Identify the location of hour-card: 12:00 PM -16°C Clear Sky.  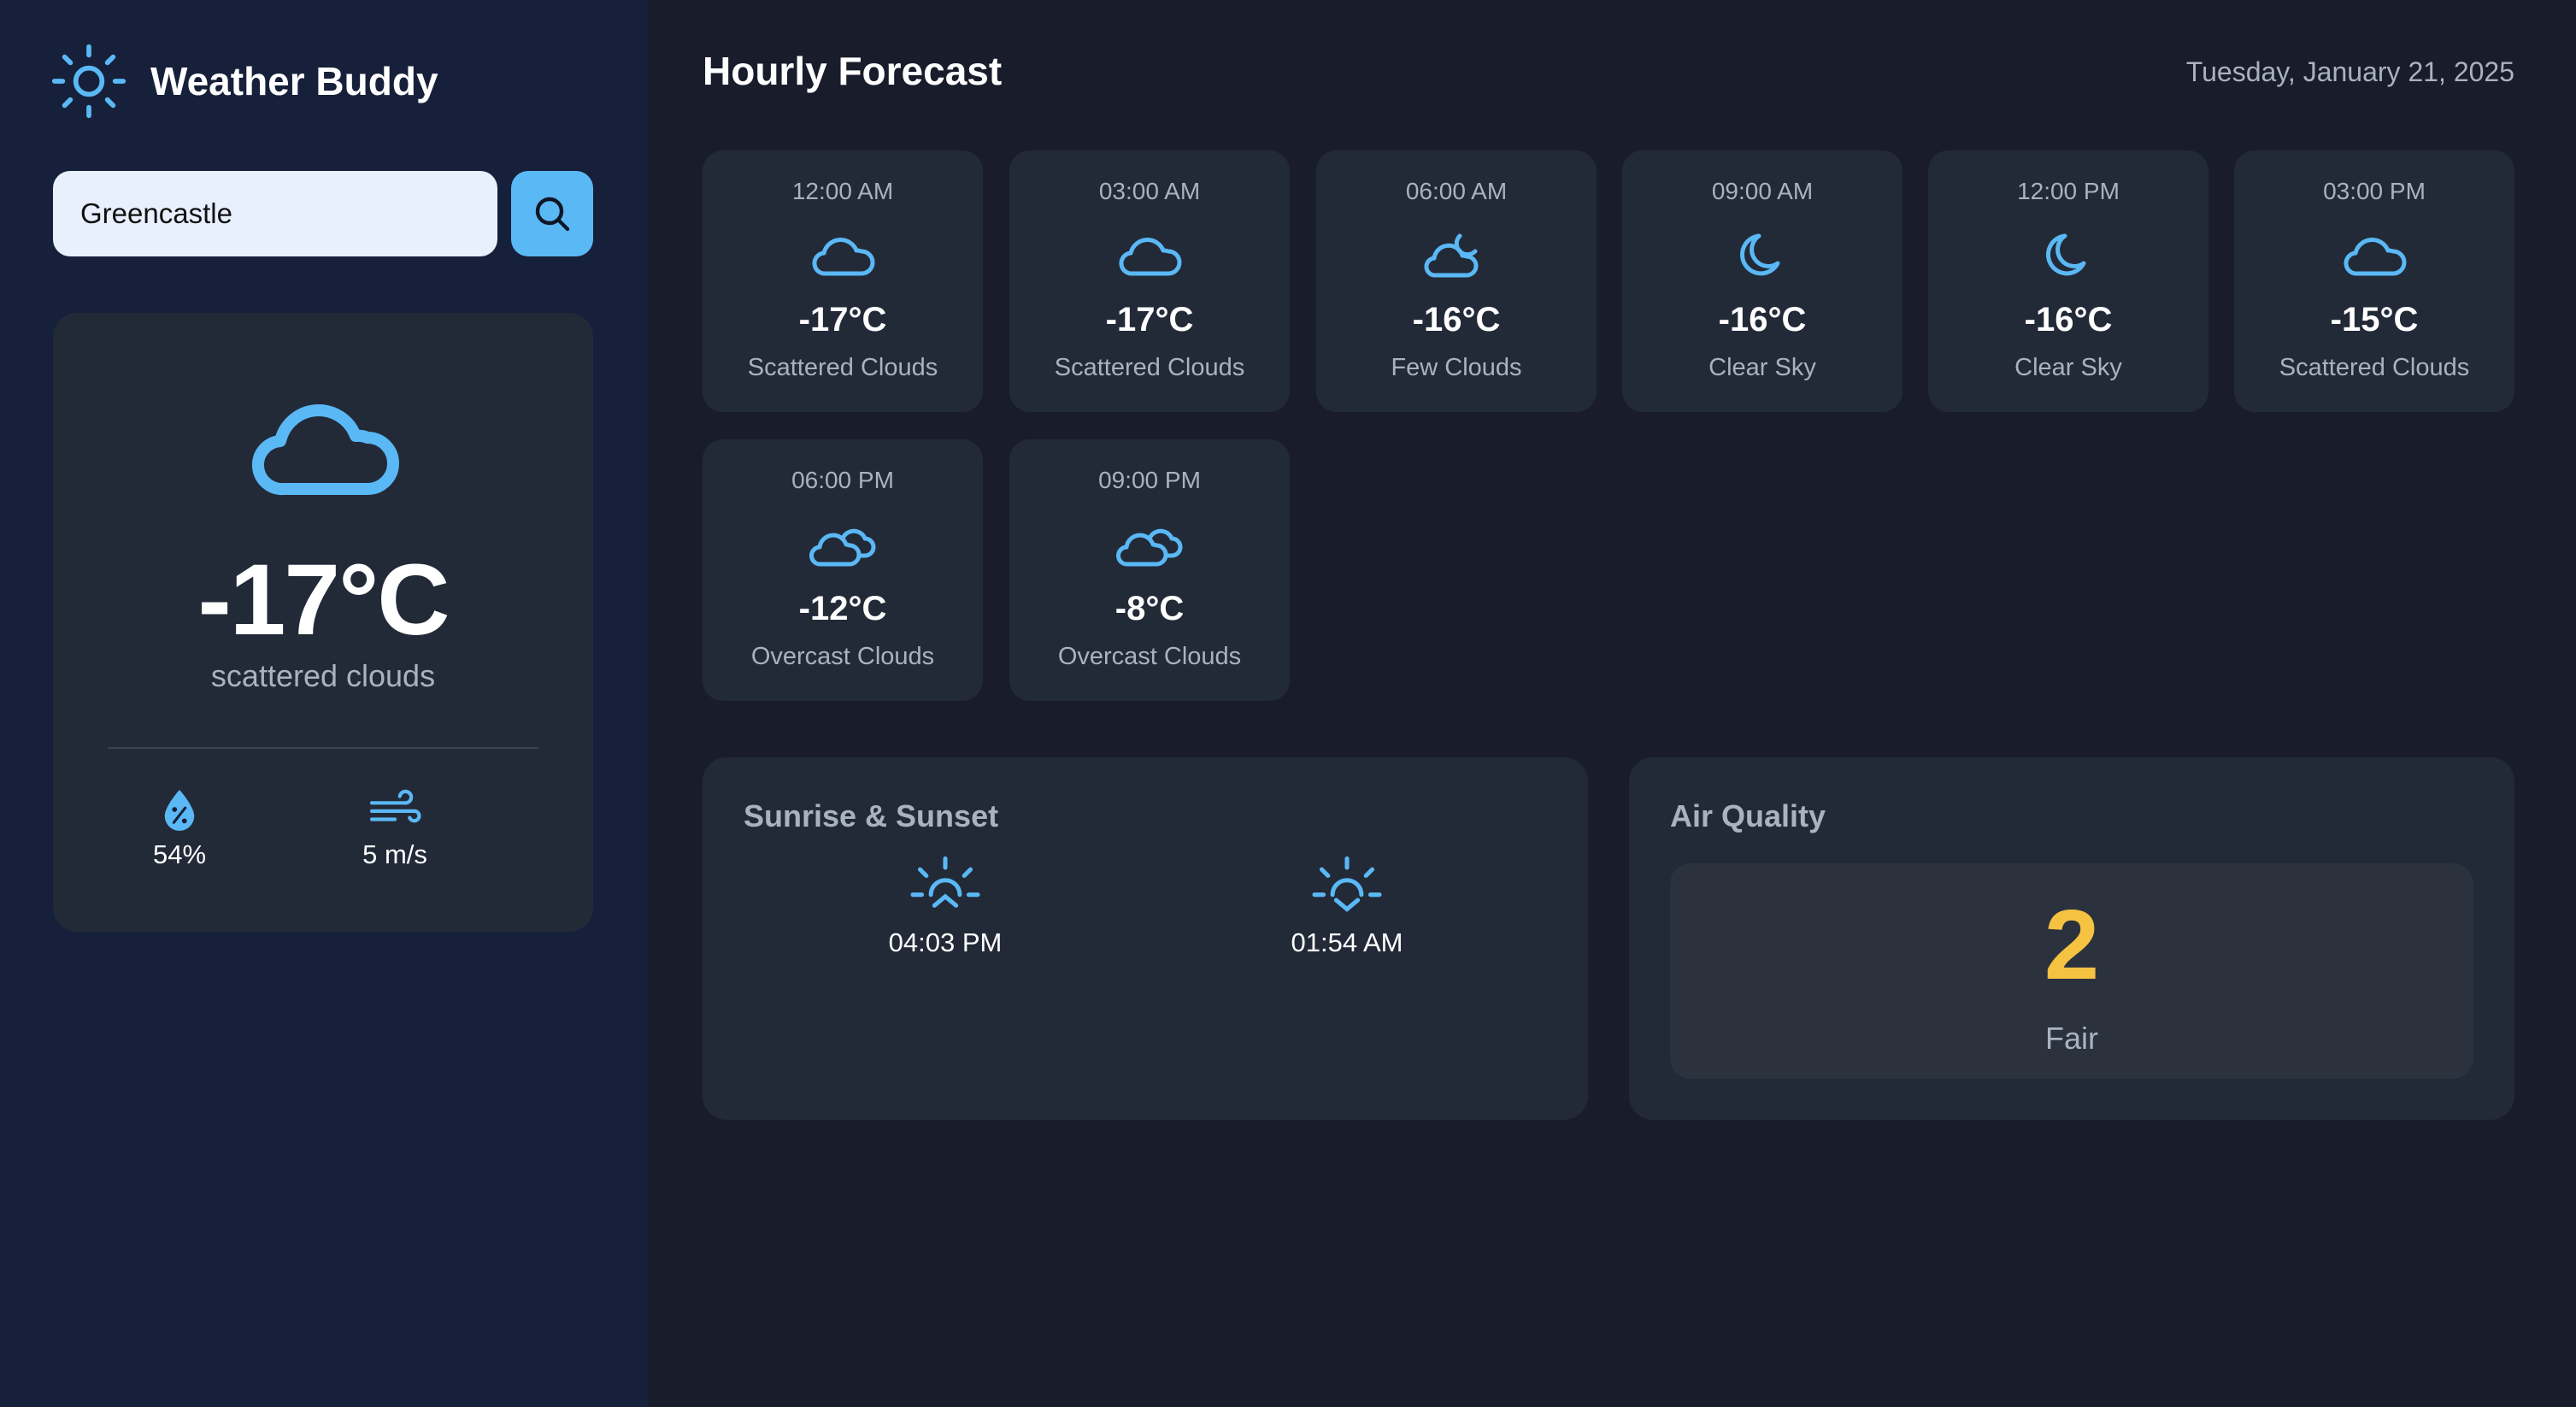
(2068, 281).